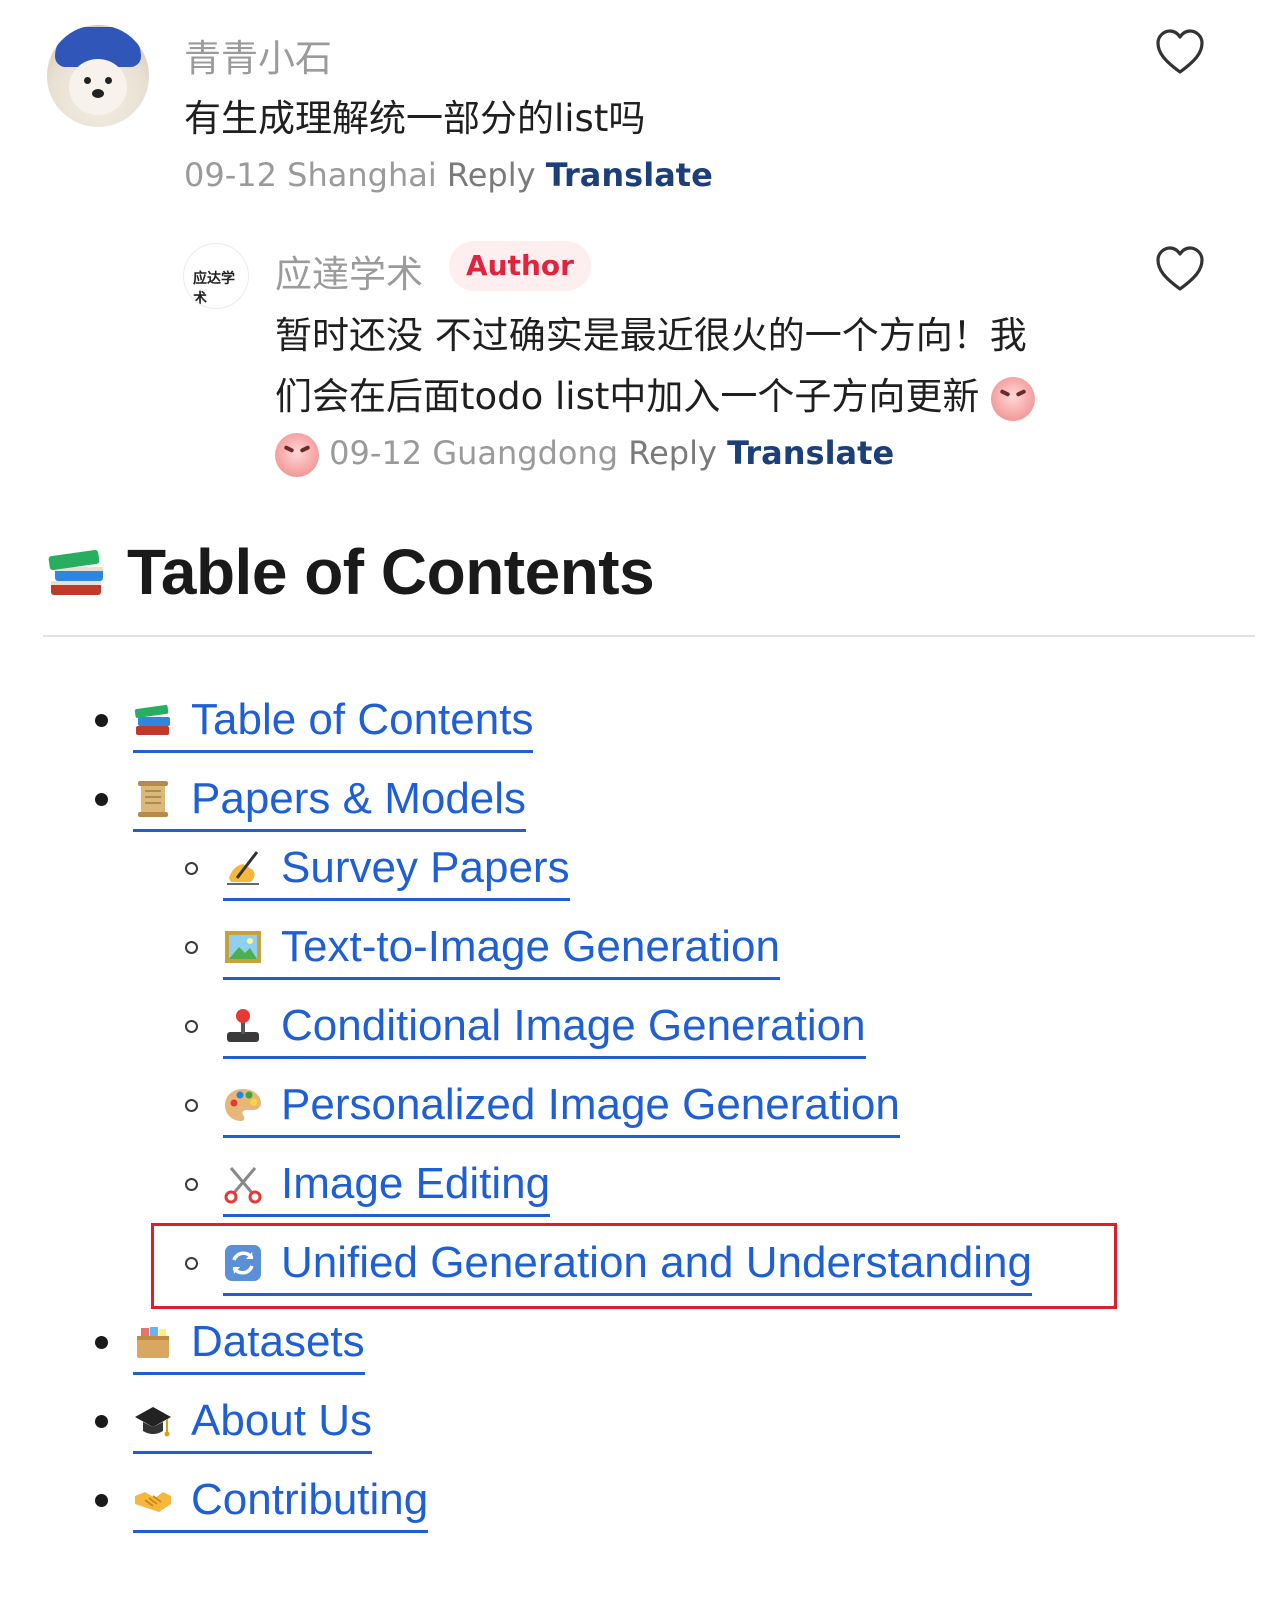 The height and width of the screenshot is (1601, 1280). I want to click on toc-link-contributing: Contributing, so click(281, 1501).